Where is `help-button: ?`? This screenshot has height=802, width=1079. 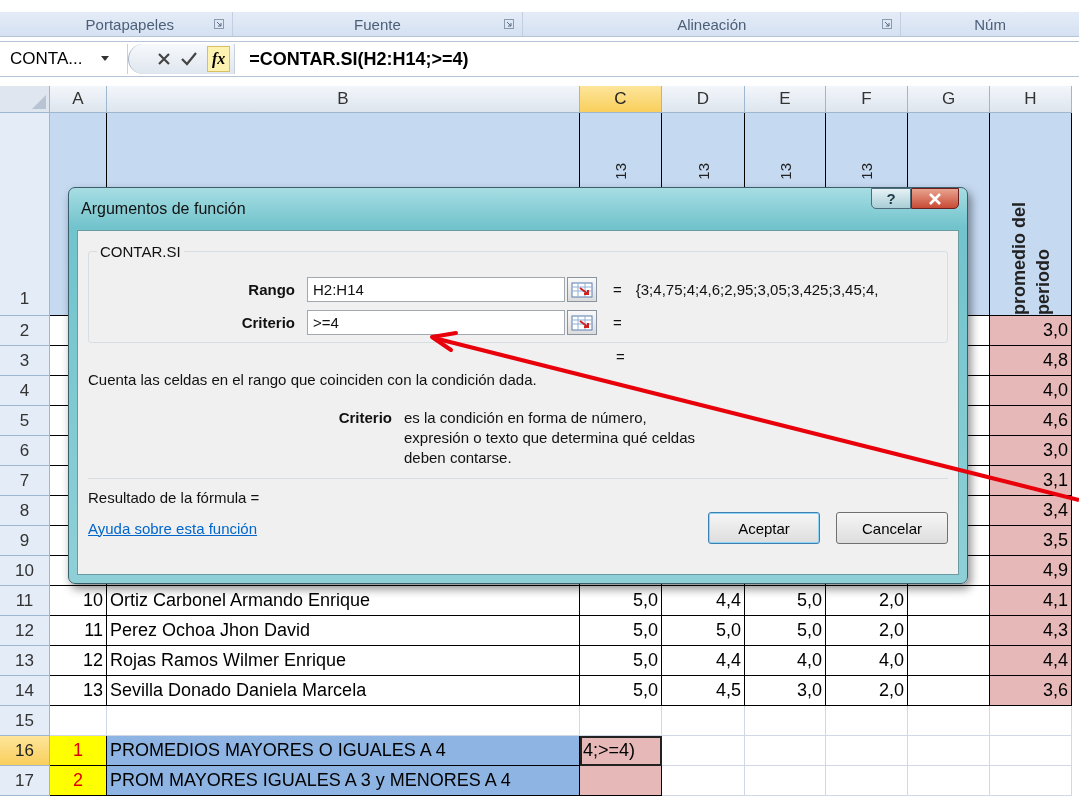 help-button: ? is located at coordinates (891, 198).